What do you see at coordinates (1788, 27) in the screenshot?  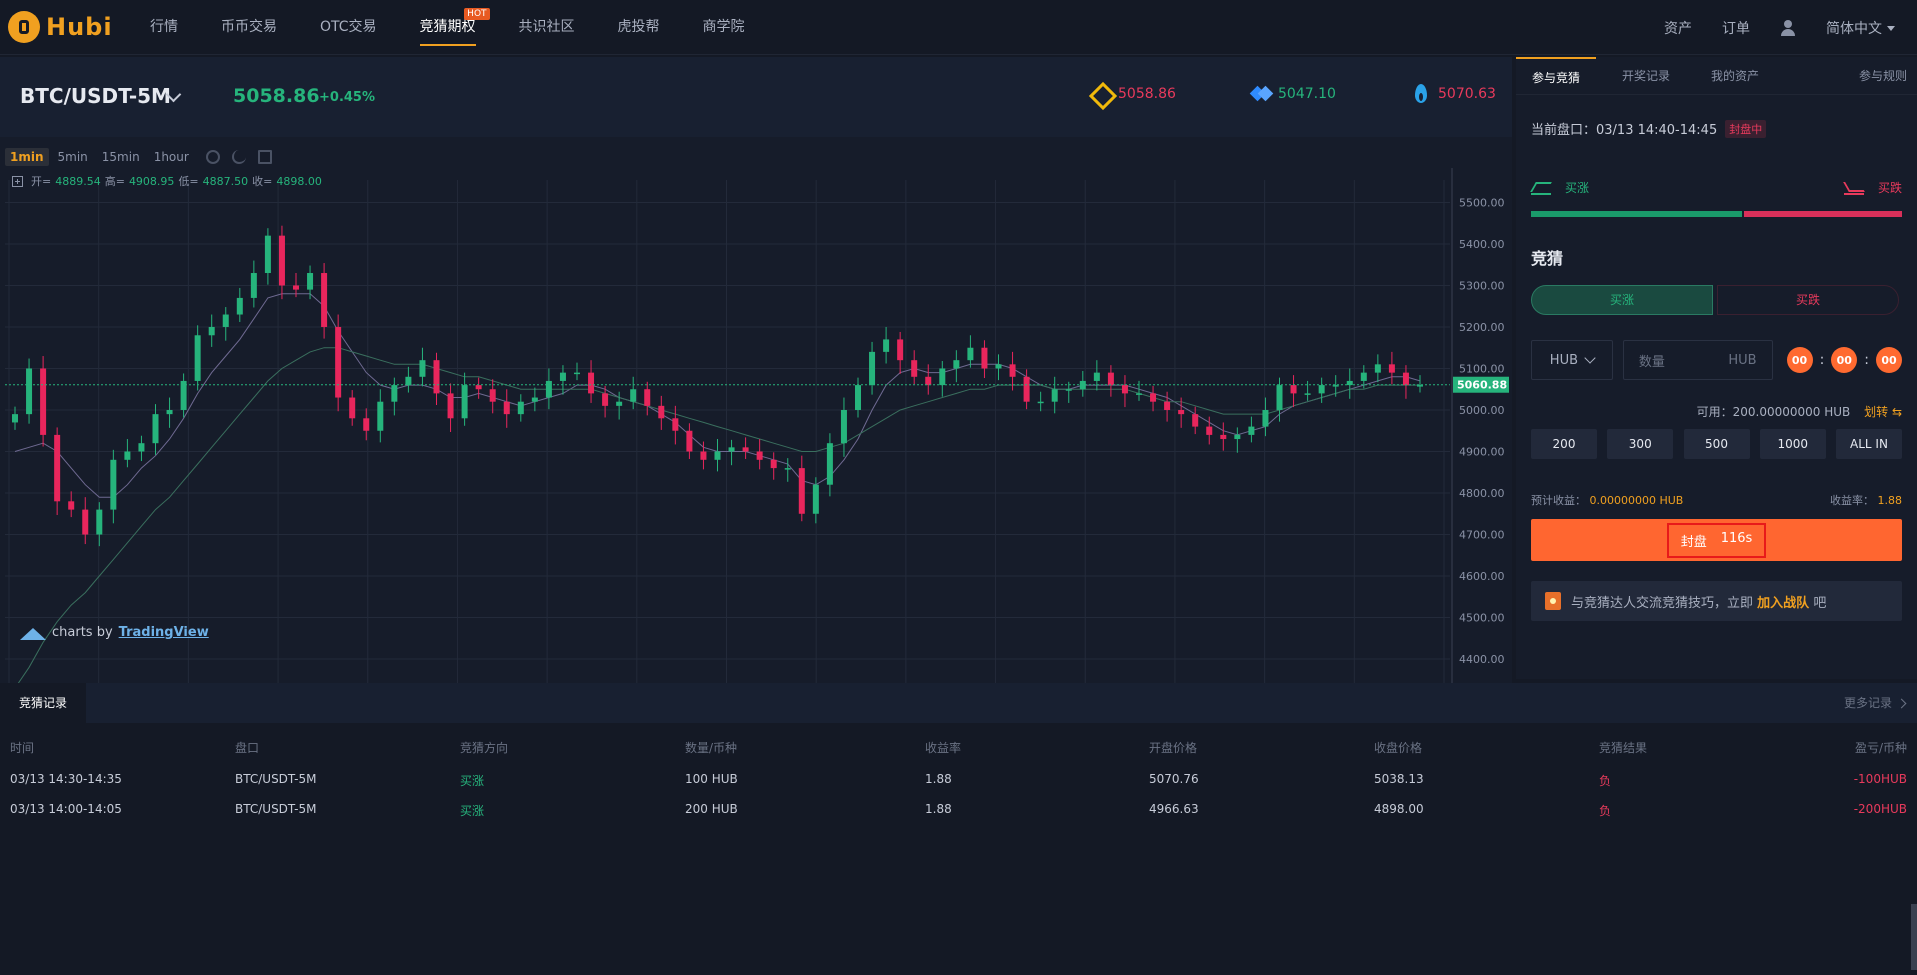 I see `user-icon` at bounding box center [1788, 27].